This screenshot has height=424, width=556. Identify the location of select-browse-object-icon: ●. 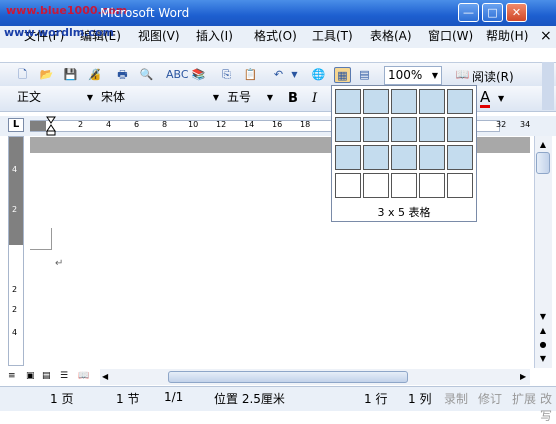
(543, 346).